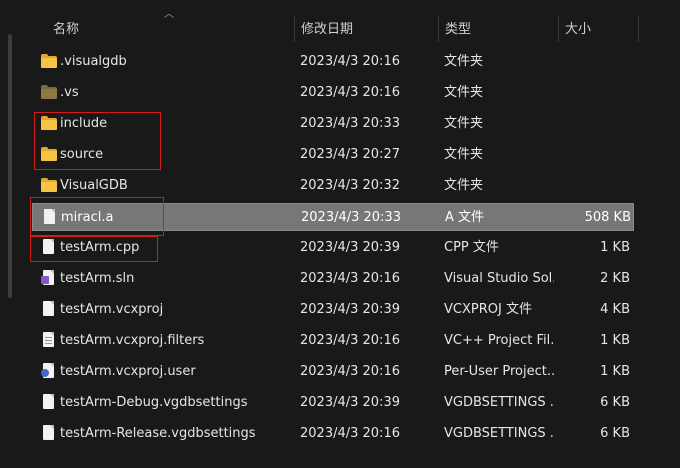  Describe the element at coordinates (465, 217) in the screenshot. I see `file-type: A 文件` at that location.